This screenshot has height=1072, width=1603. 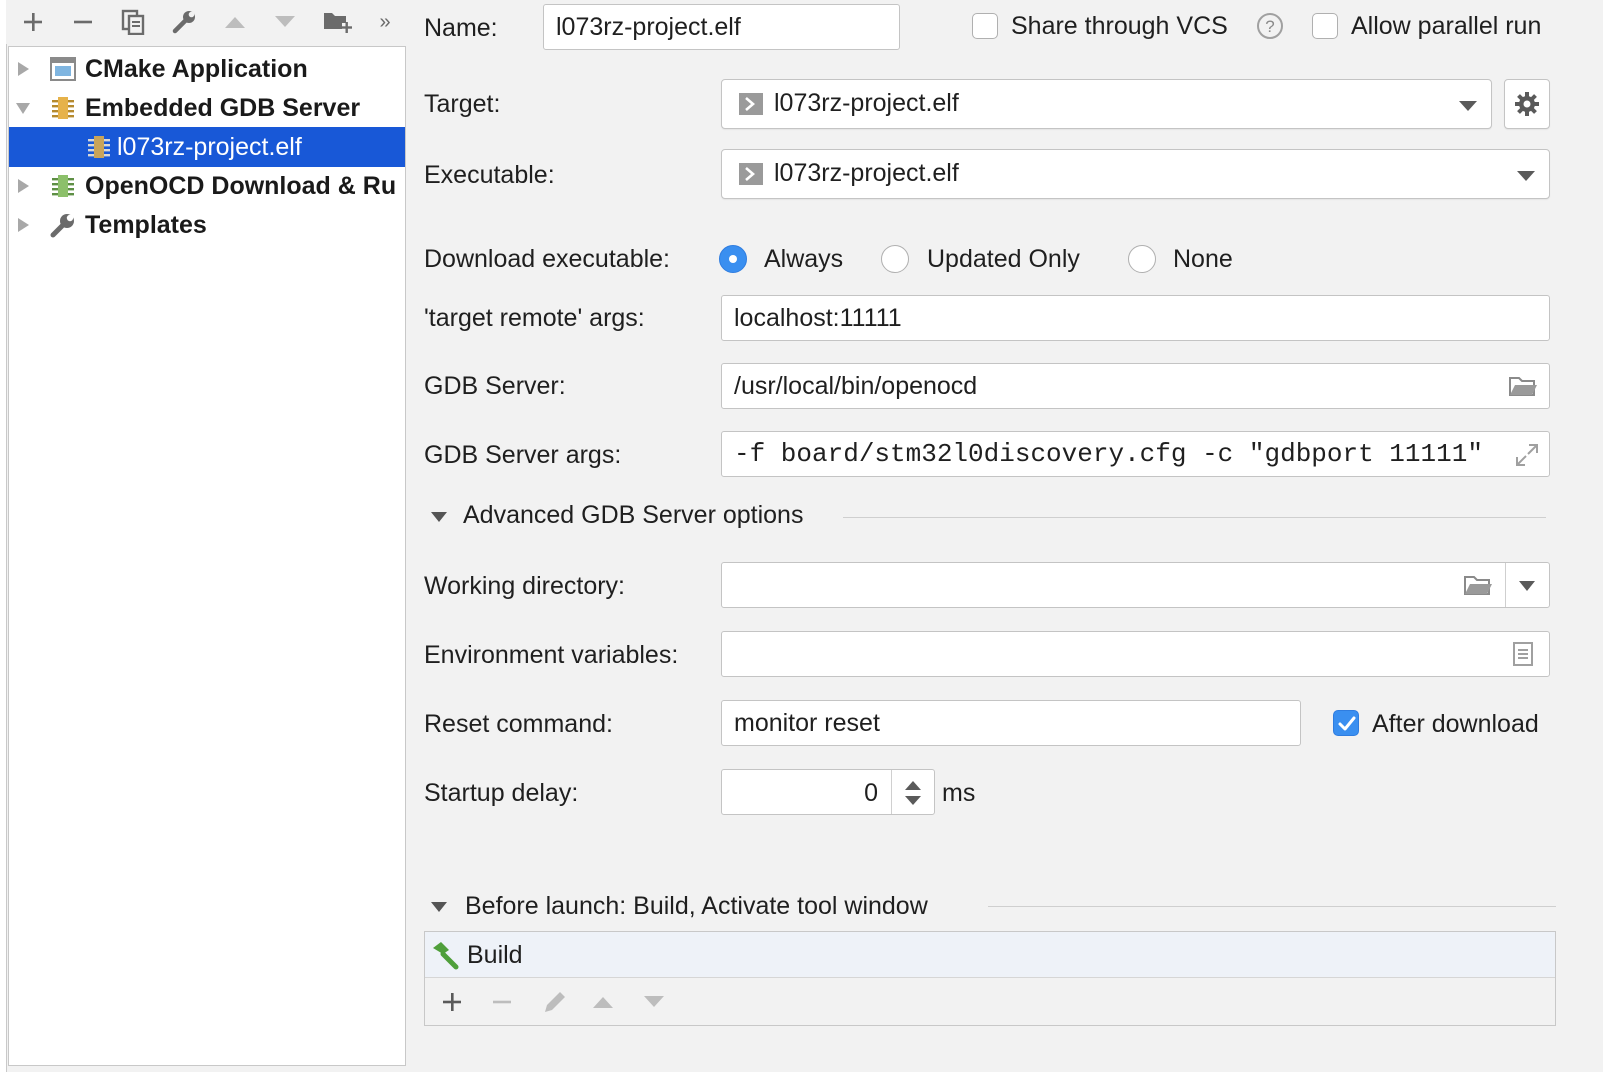 What do you see at coordinates (518, 724) in the screenshot?
I see `reset-command-label: Reset command:` at bounding box center [518, 724].